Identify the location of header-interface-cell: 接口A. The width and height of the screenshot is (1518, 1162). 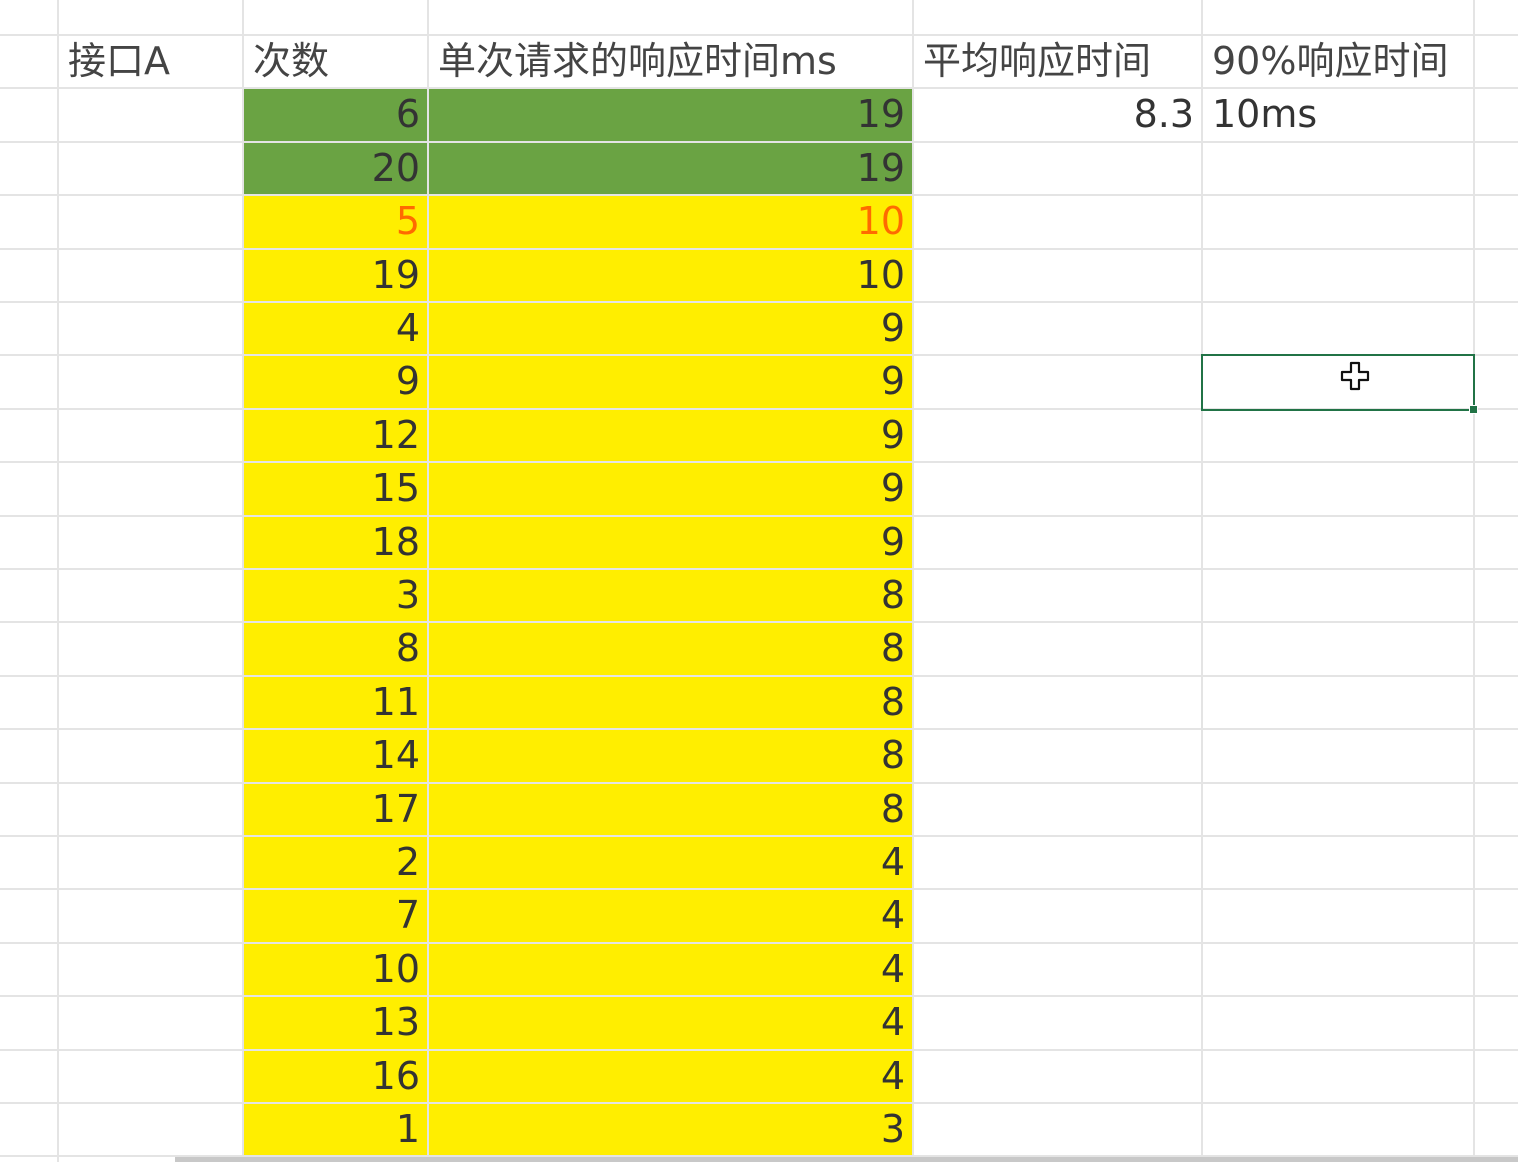
(150, 61).